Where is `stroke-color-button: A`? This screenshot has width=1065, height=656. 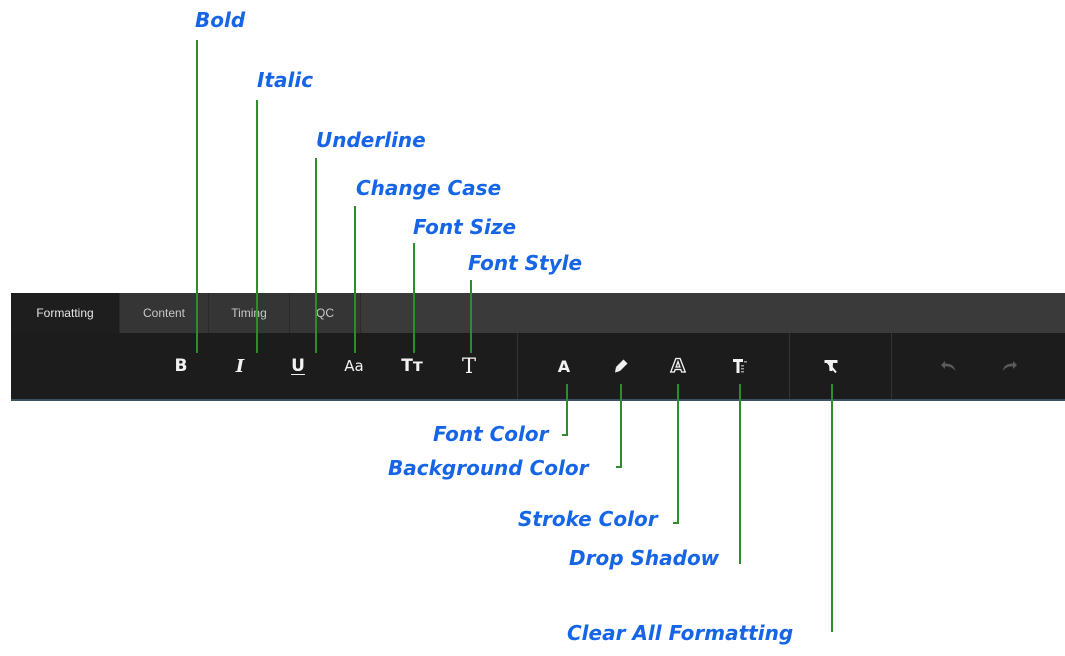
stroke-color-button: A is located at coordinates (678, 366).